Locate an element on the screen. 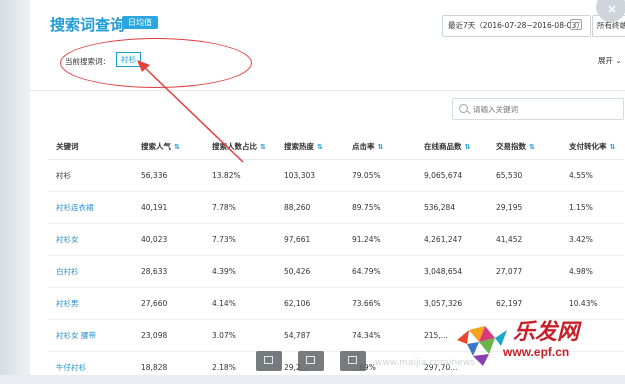  table-cell: 50,426 is located at coordinates (310, 271).